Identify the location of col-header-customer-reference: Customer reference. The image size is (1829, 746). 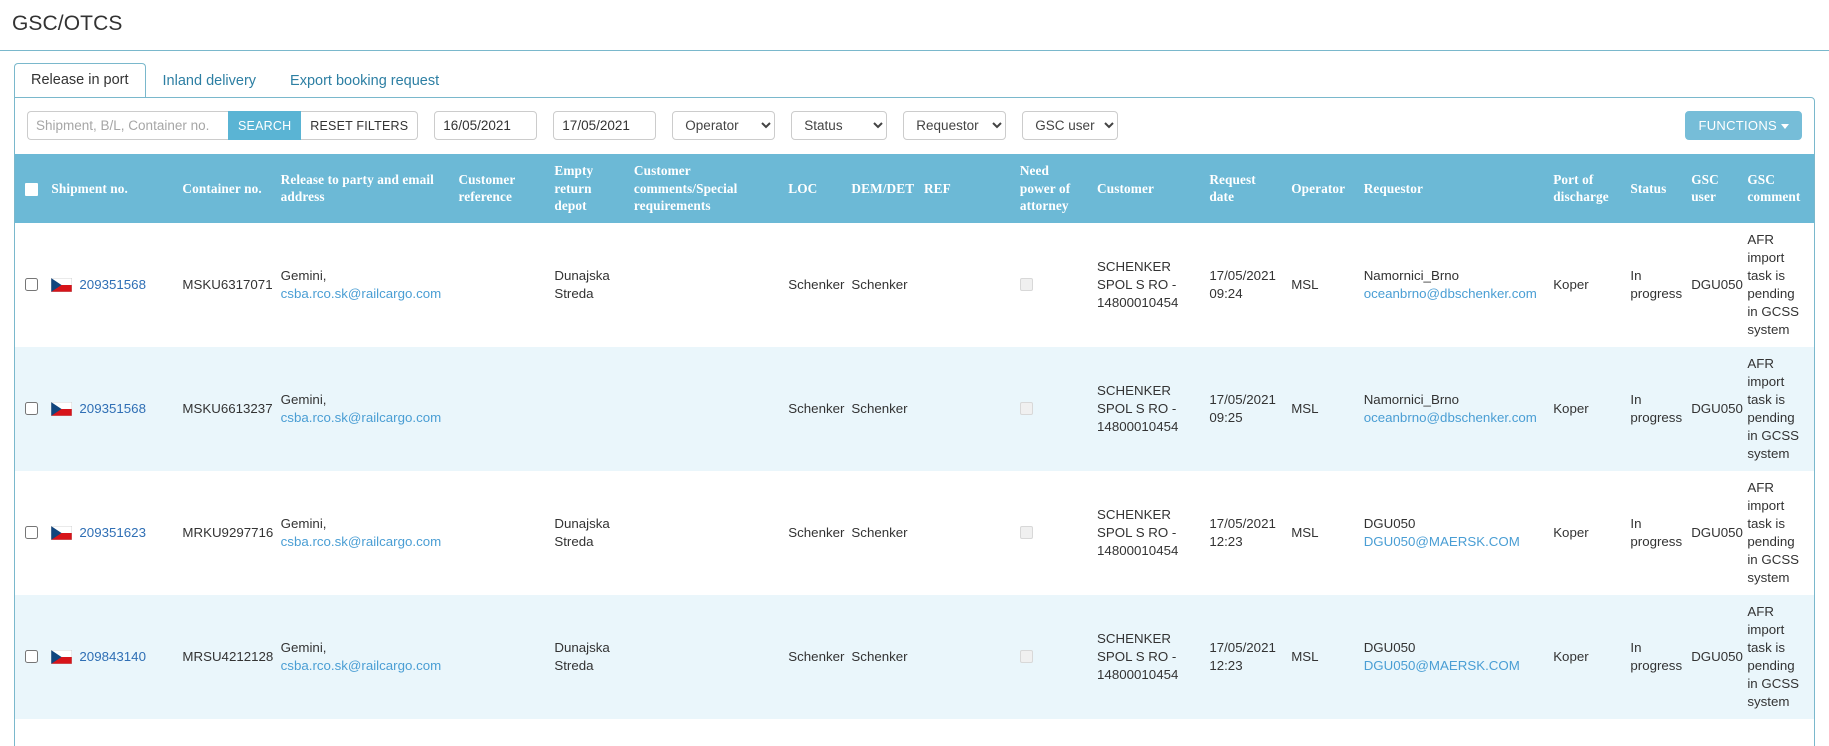
(500, 188).